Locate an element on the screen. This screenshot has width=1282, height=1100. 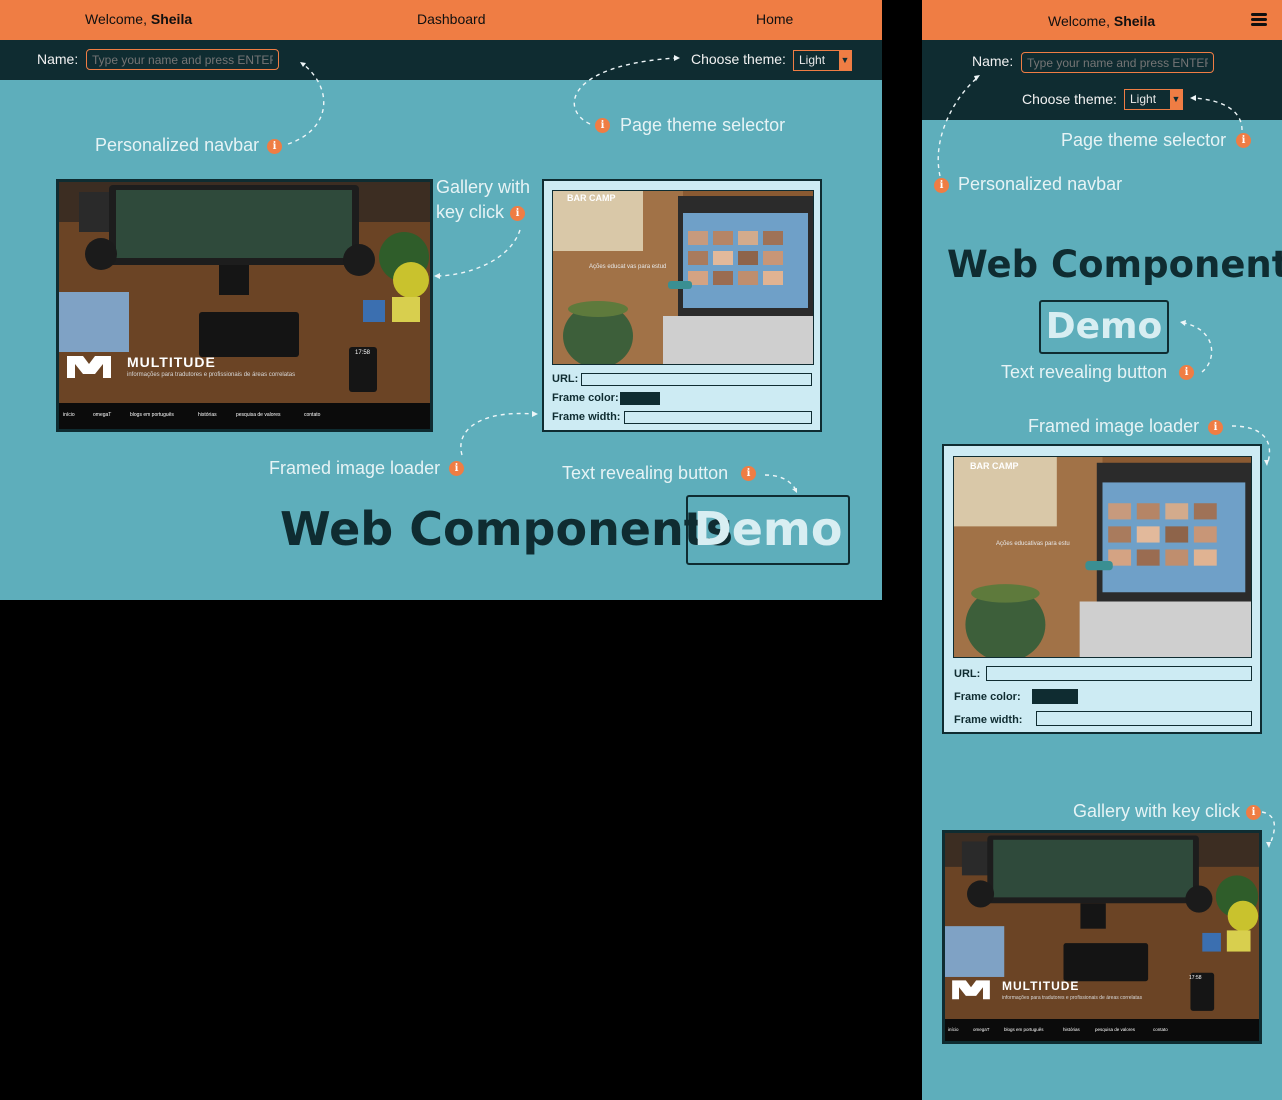
annotation-gallery-line1: Gallery with is located at coordinates (483, 187).